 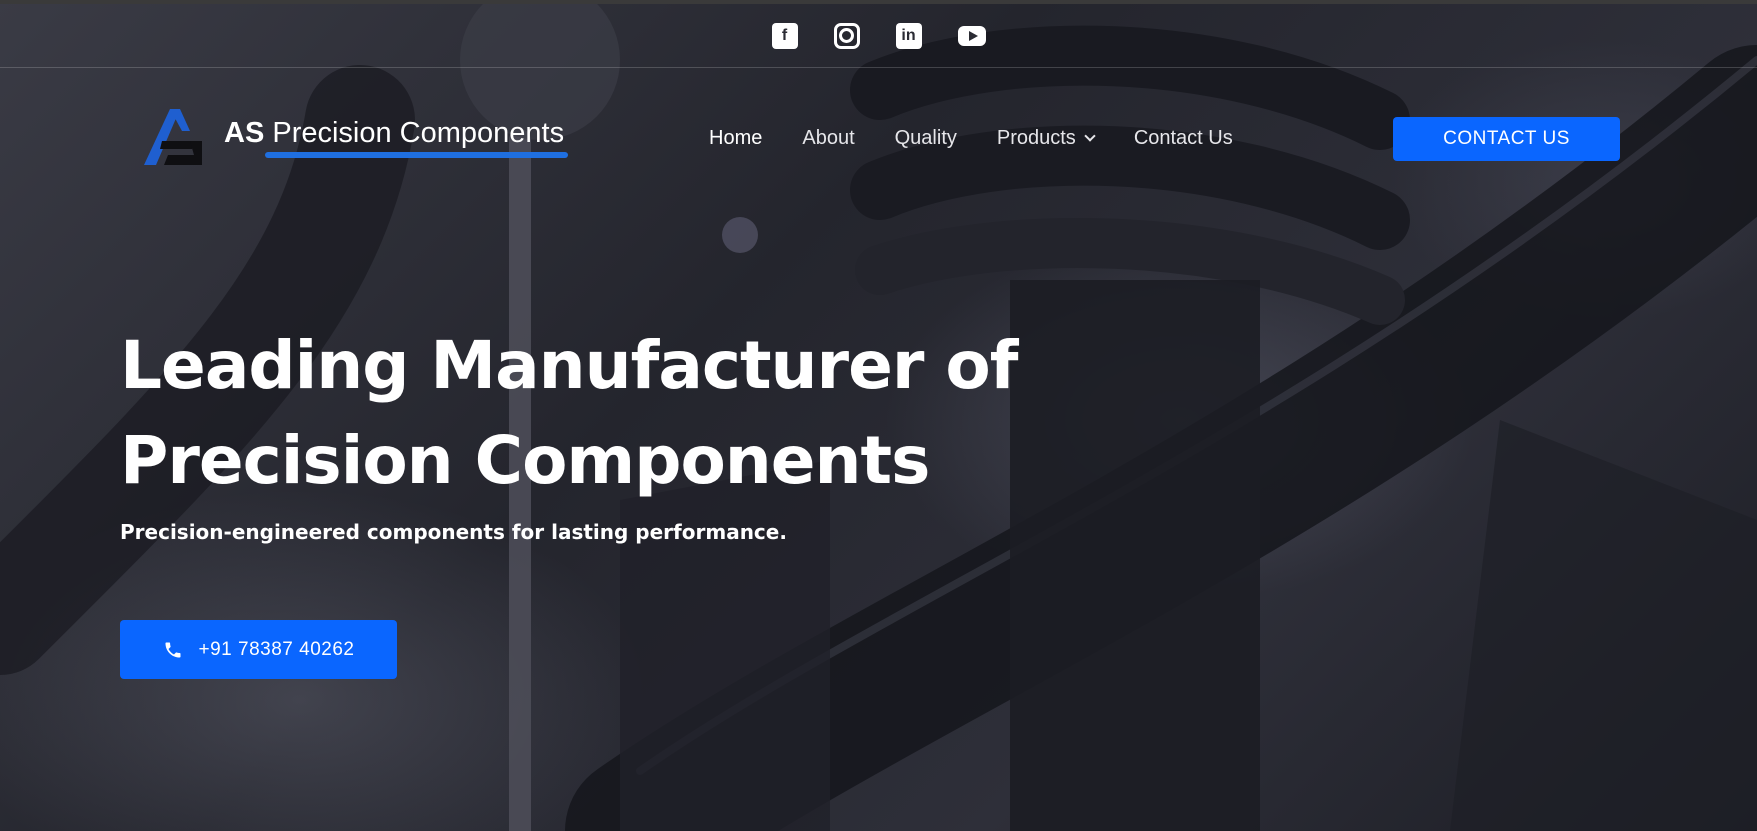 I want to click on brand-name-bold: AS, so click(x=244, y=132).